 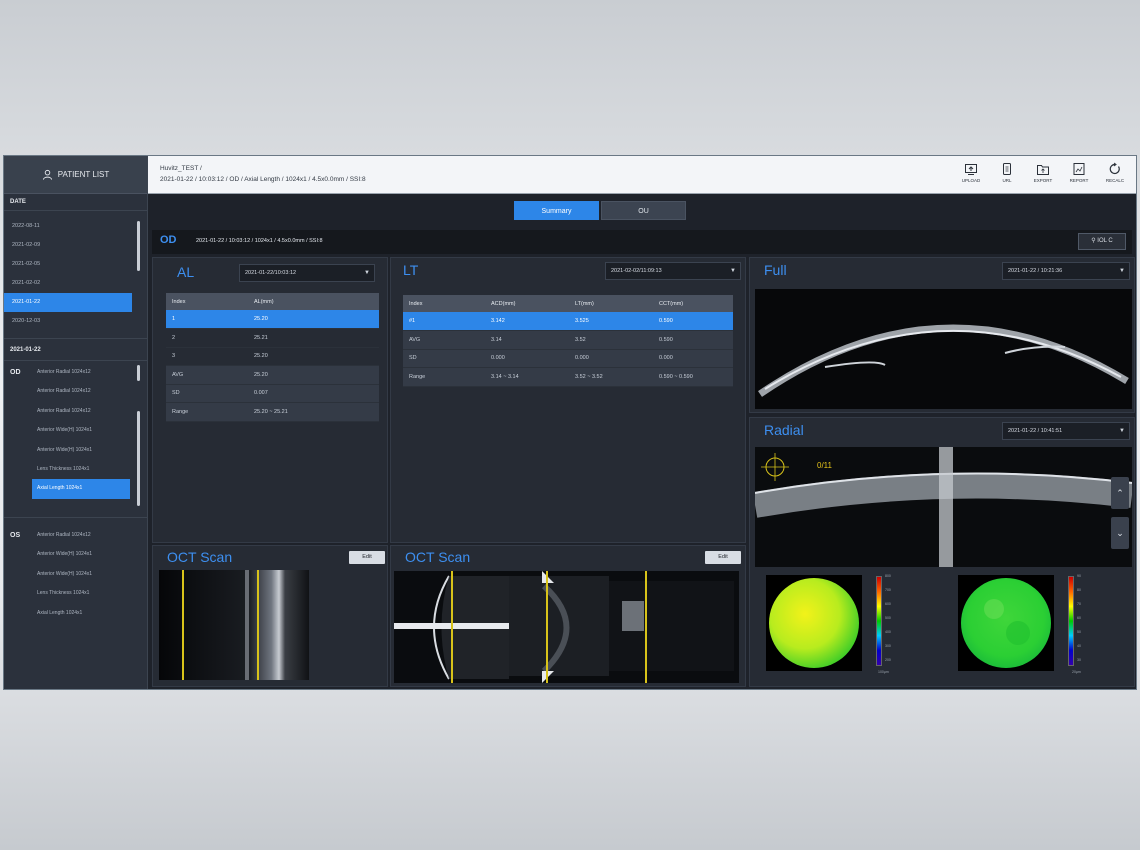 What do you see at coordinates (411, 270) in the screenshot?
I see `lt-title: LT` at bounding box center [411, 270].